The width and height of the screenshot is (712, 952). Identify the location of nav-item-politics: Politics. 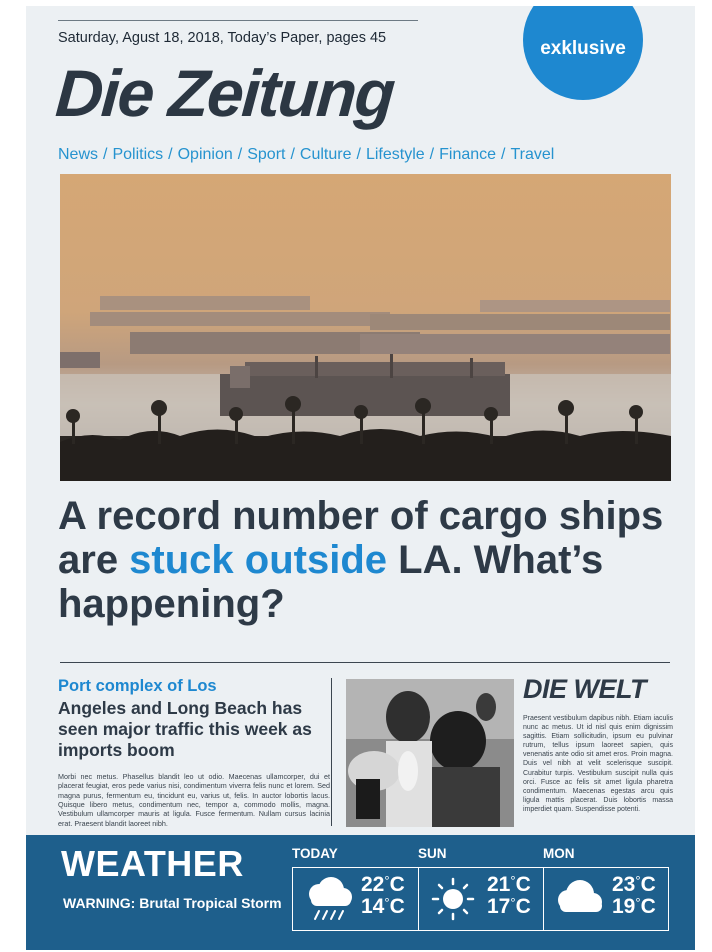
(137, 154).